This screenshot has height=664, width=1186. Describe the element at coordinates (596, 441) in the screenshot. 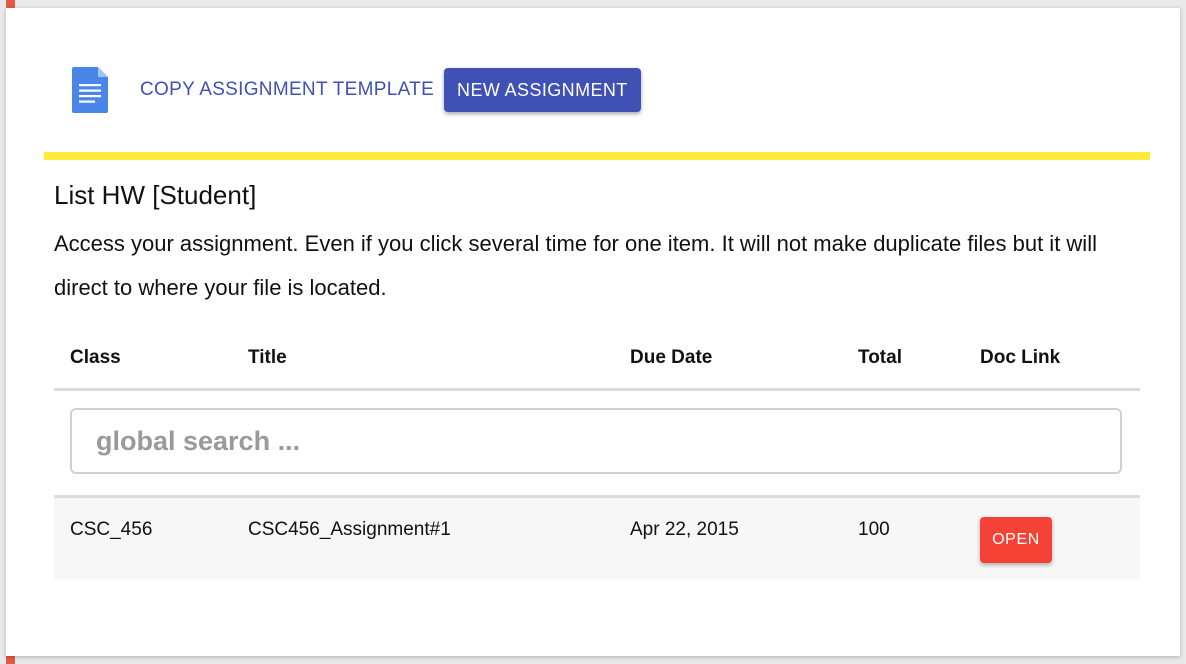

I see `global-search-input` at that location.